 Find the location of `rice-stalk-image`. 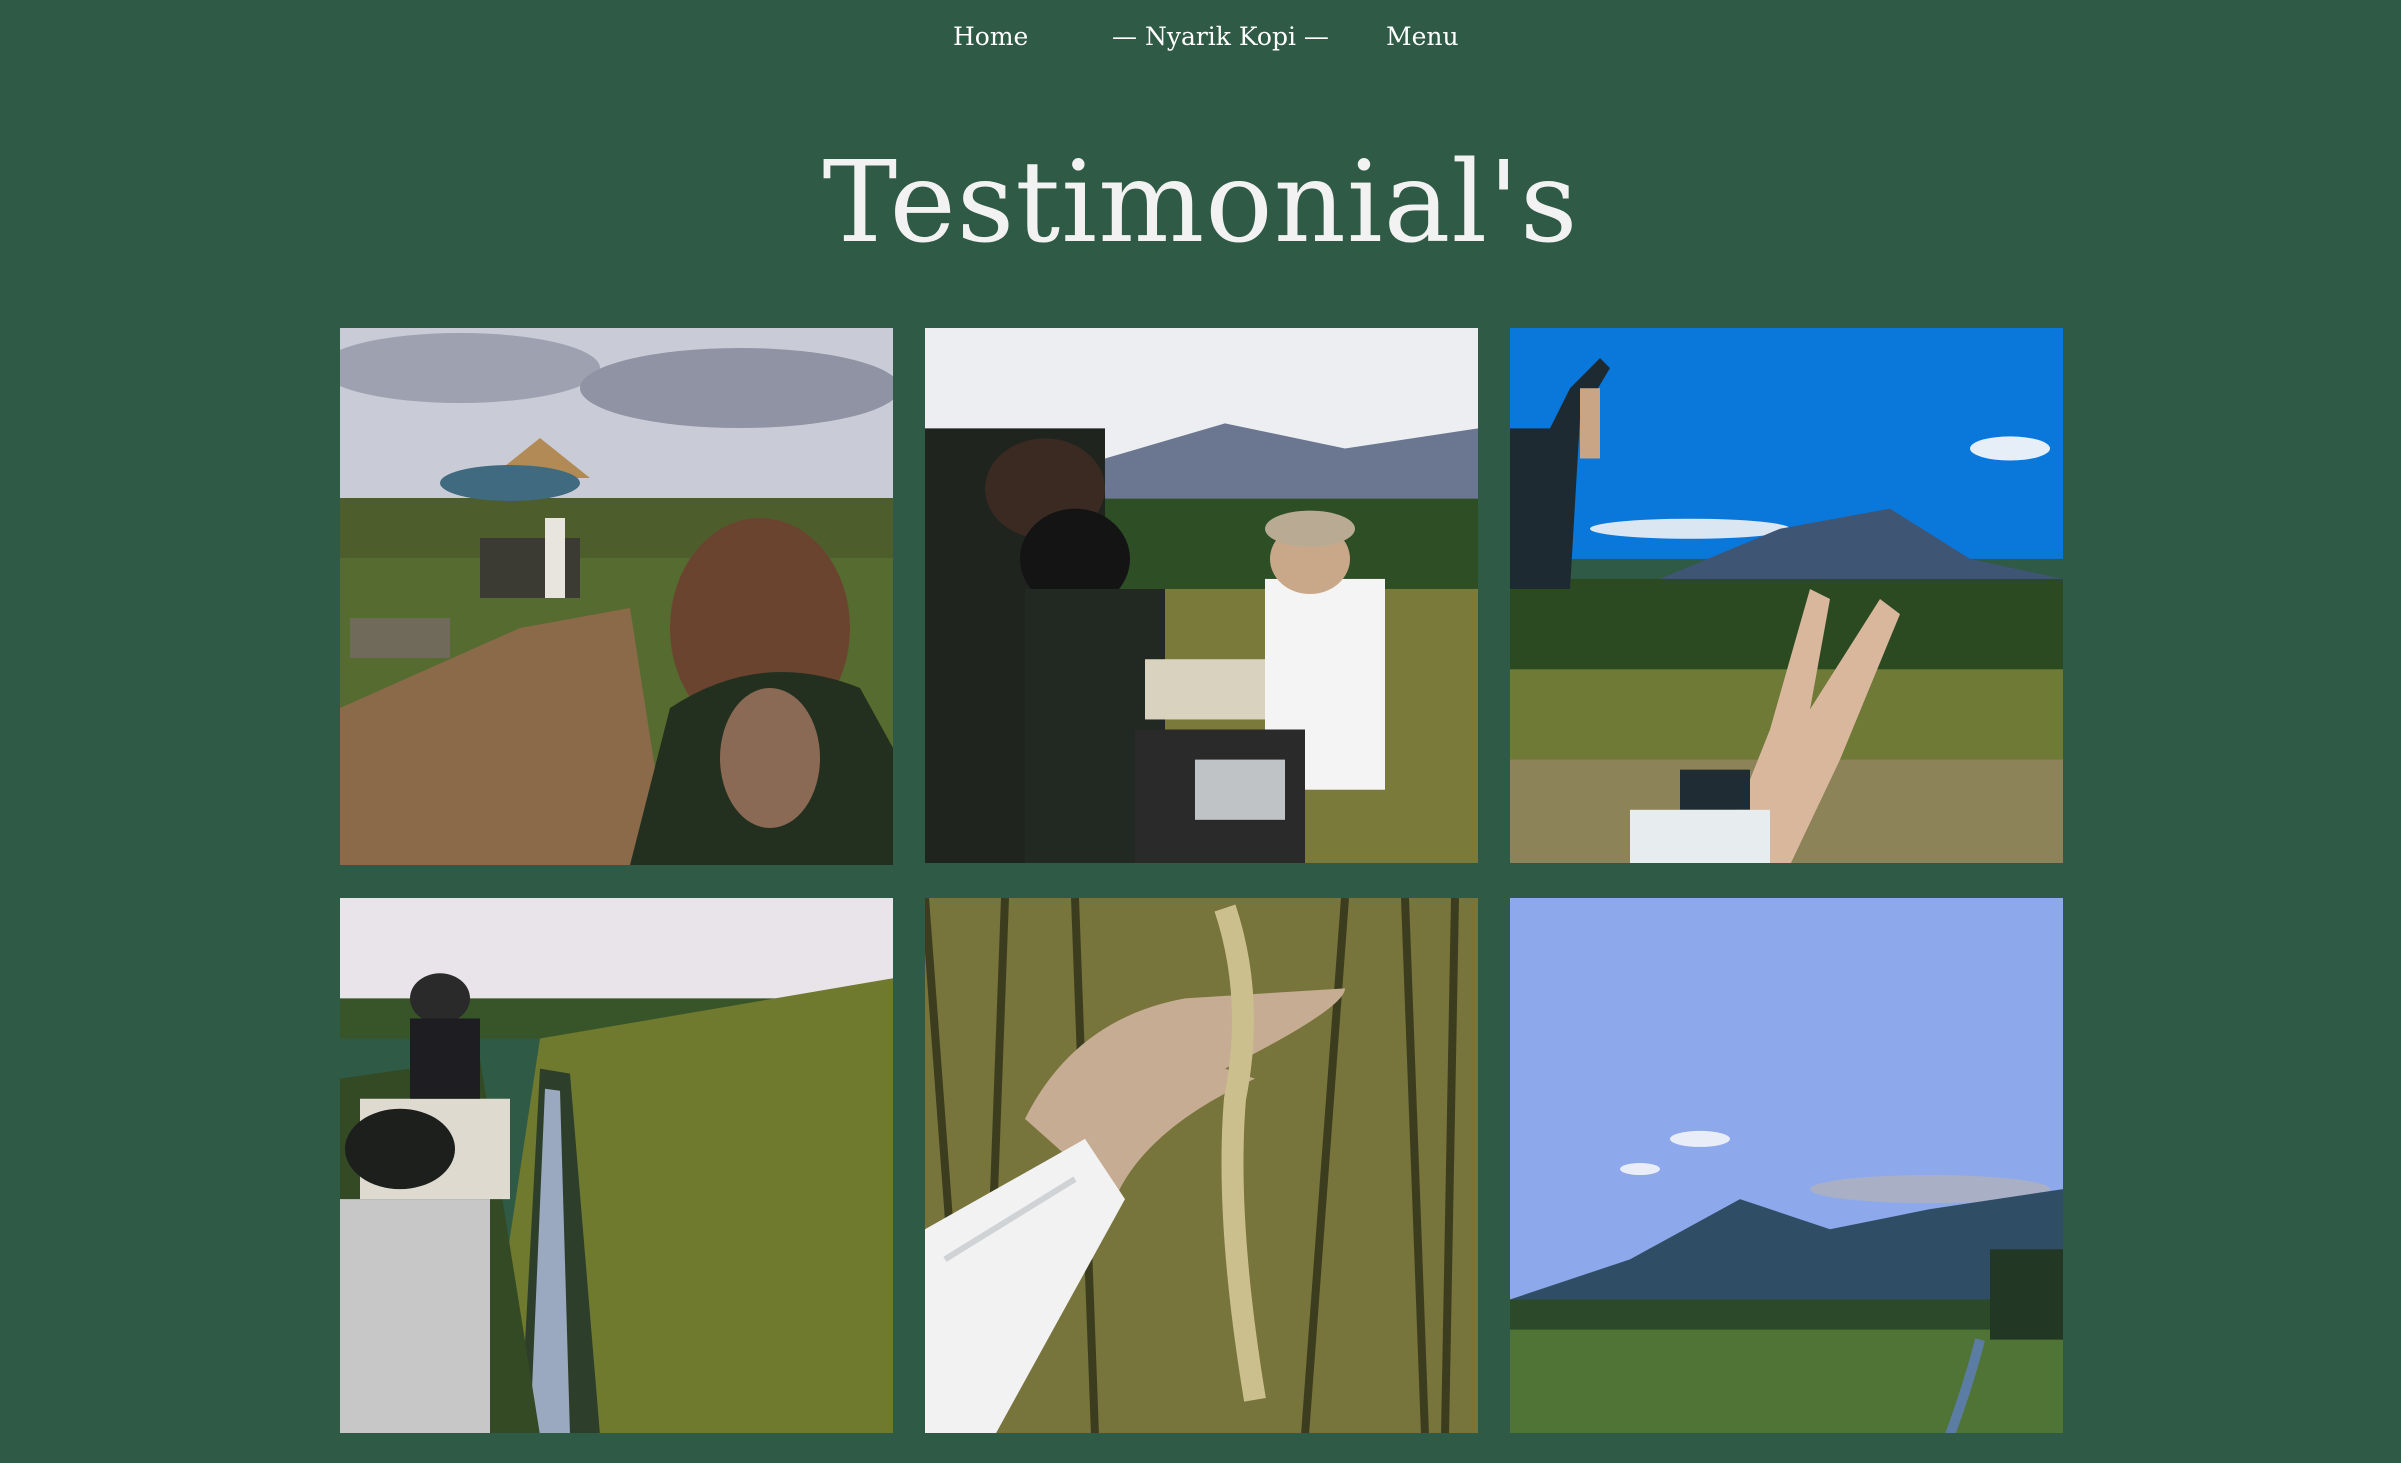

rice-stalk-image is located at coordinates (1201, 1165).